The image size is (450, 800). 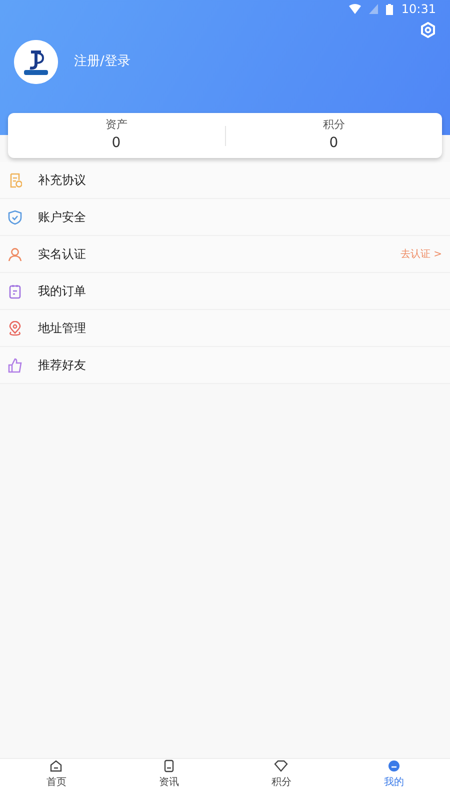 What do you see at coordinates (169, 766) in the screenshot?
I see `document-icon` at bounding box center [169, 766].